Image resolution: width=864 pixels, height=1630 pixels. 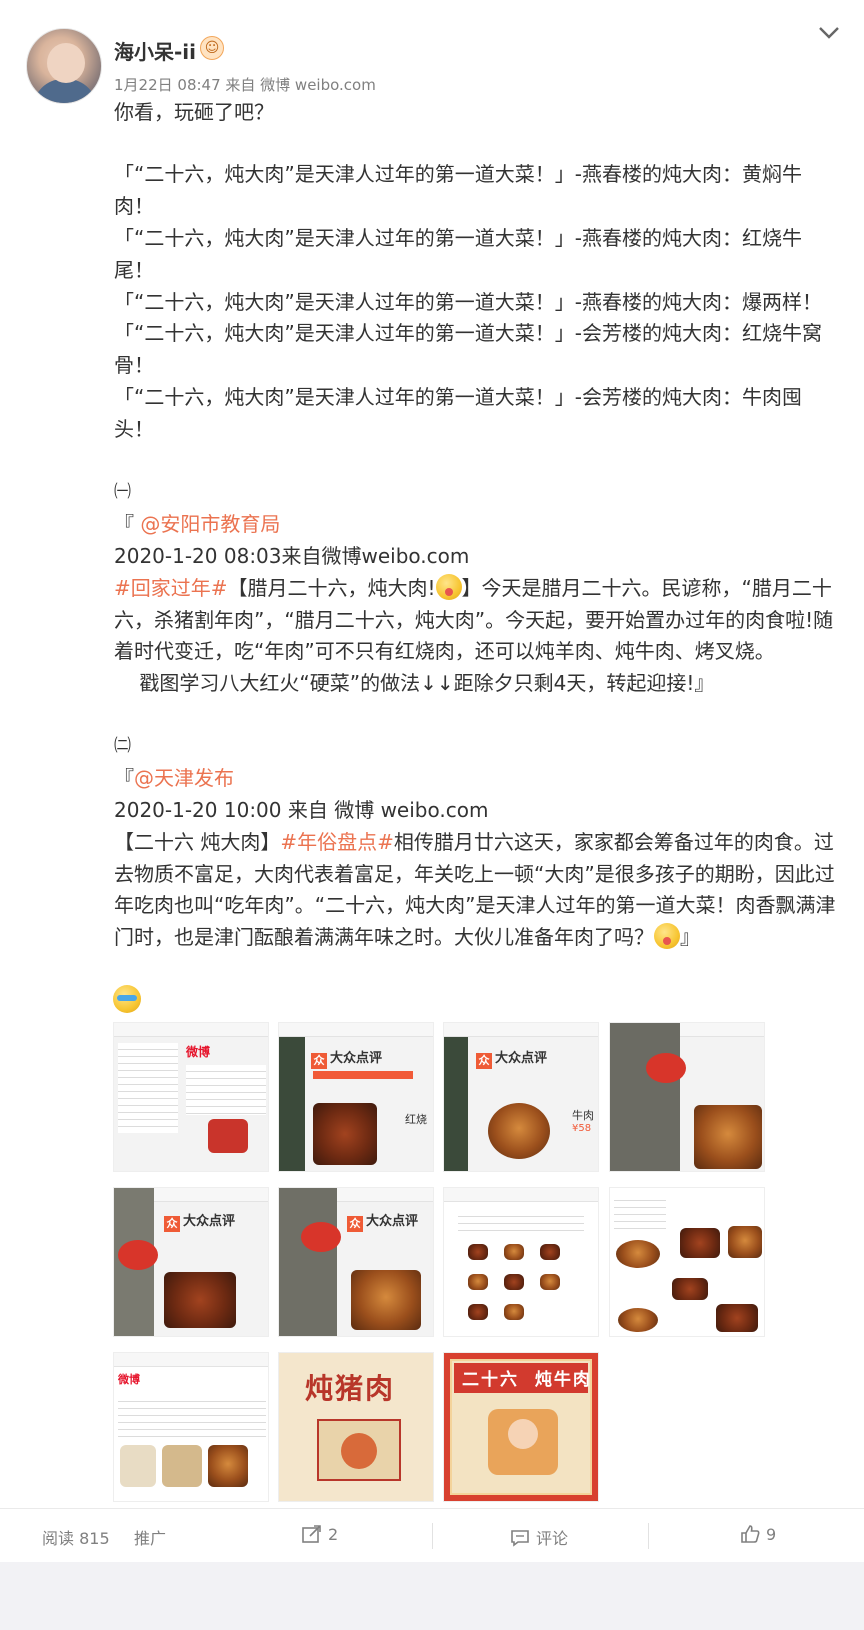 What do you see at coordinates (414, 683) in the screenshot?
I see `quote1-line4: 戳图学习八大红火“硬菜”的做法↓↓距除夕只剩4天，转起迎接!』` at bounding box center [414, 683].